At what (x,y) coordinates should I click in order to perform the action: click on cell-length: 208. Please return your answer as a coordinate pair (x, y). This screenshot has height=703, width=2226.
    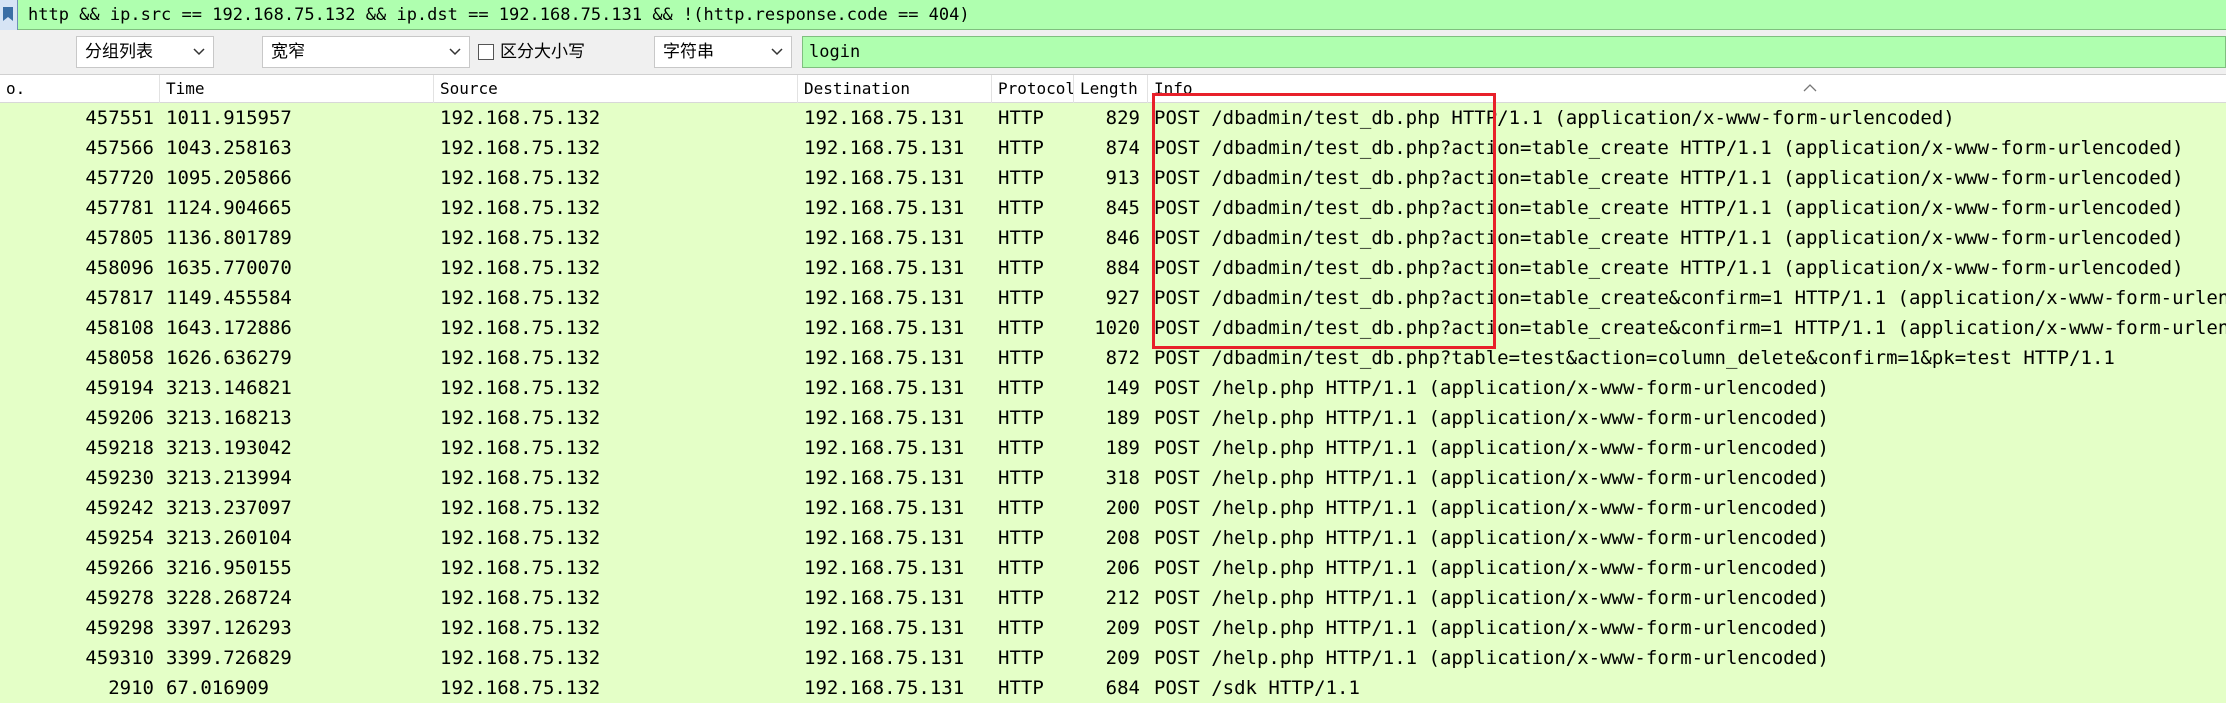
    Looking at the image, I should click on (1122, 538).